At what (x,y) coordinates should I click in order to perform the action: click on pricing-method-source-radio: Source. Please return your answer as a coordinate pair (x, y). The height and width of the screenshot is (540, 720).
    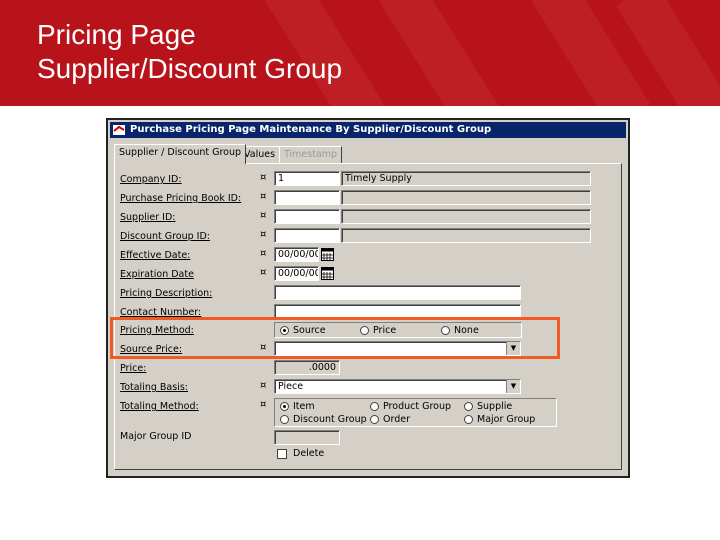
    Looking at the image, I should click on (303, 330).